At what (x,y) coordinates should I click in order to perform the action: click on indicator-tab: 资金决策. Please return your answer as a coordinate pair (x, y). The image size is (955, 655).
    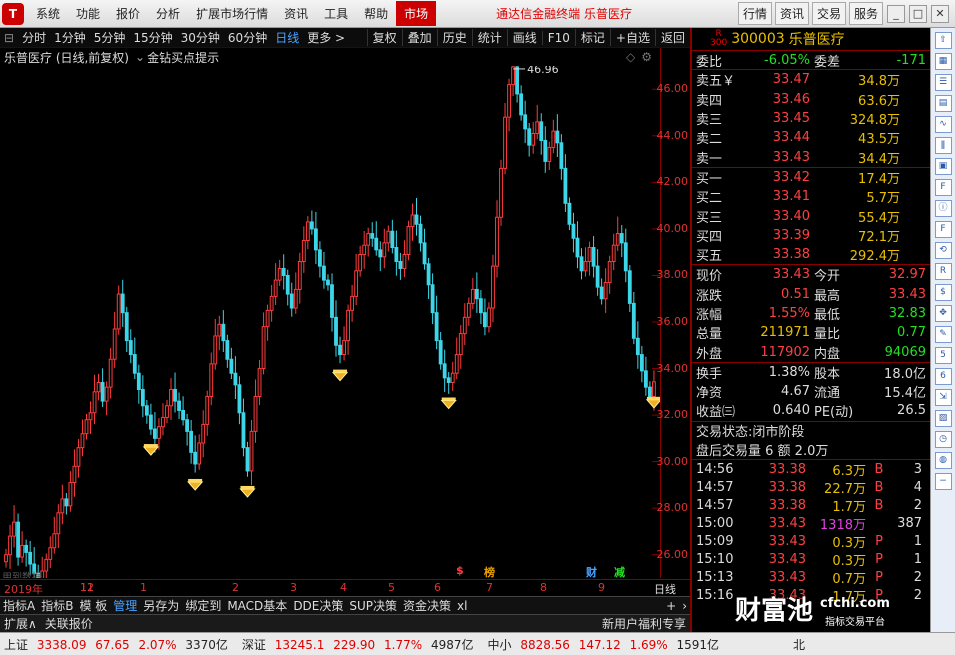
    Looking at the image, I should click on (427, 605).